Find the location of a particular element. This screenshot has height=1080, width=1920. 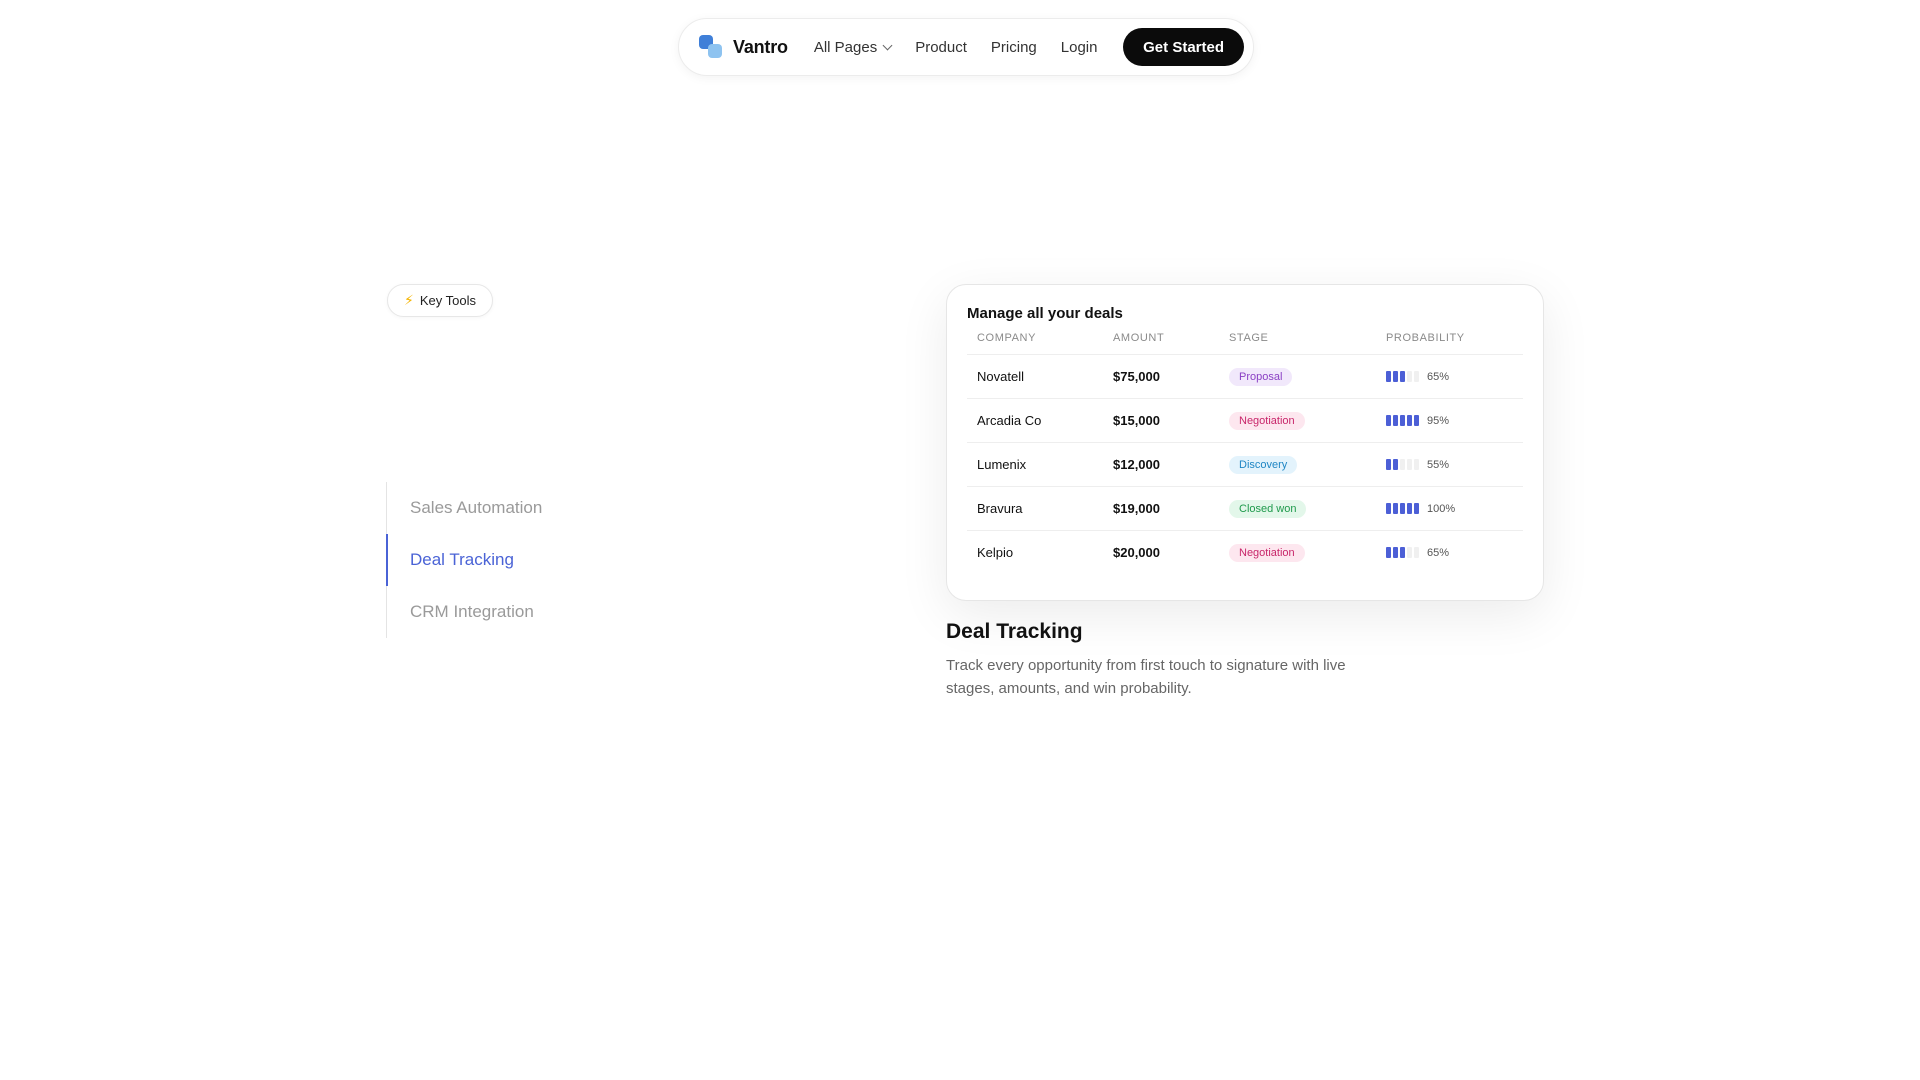

stage-badge: Closed won is located at coordinates (1268, 508).